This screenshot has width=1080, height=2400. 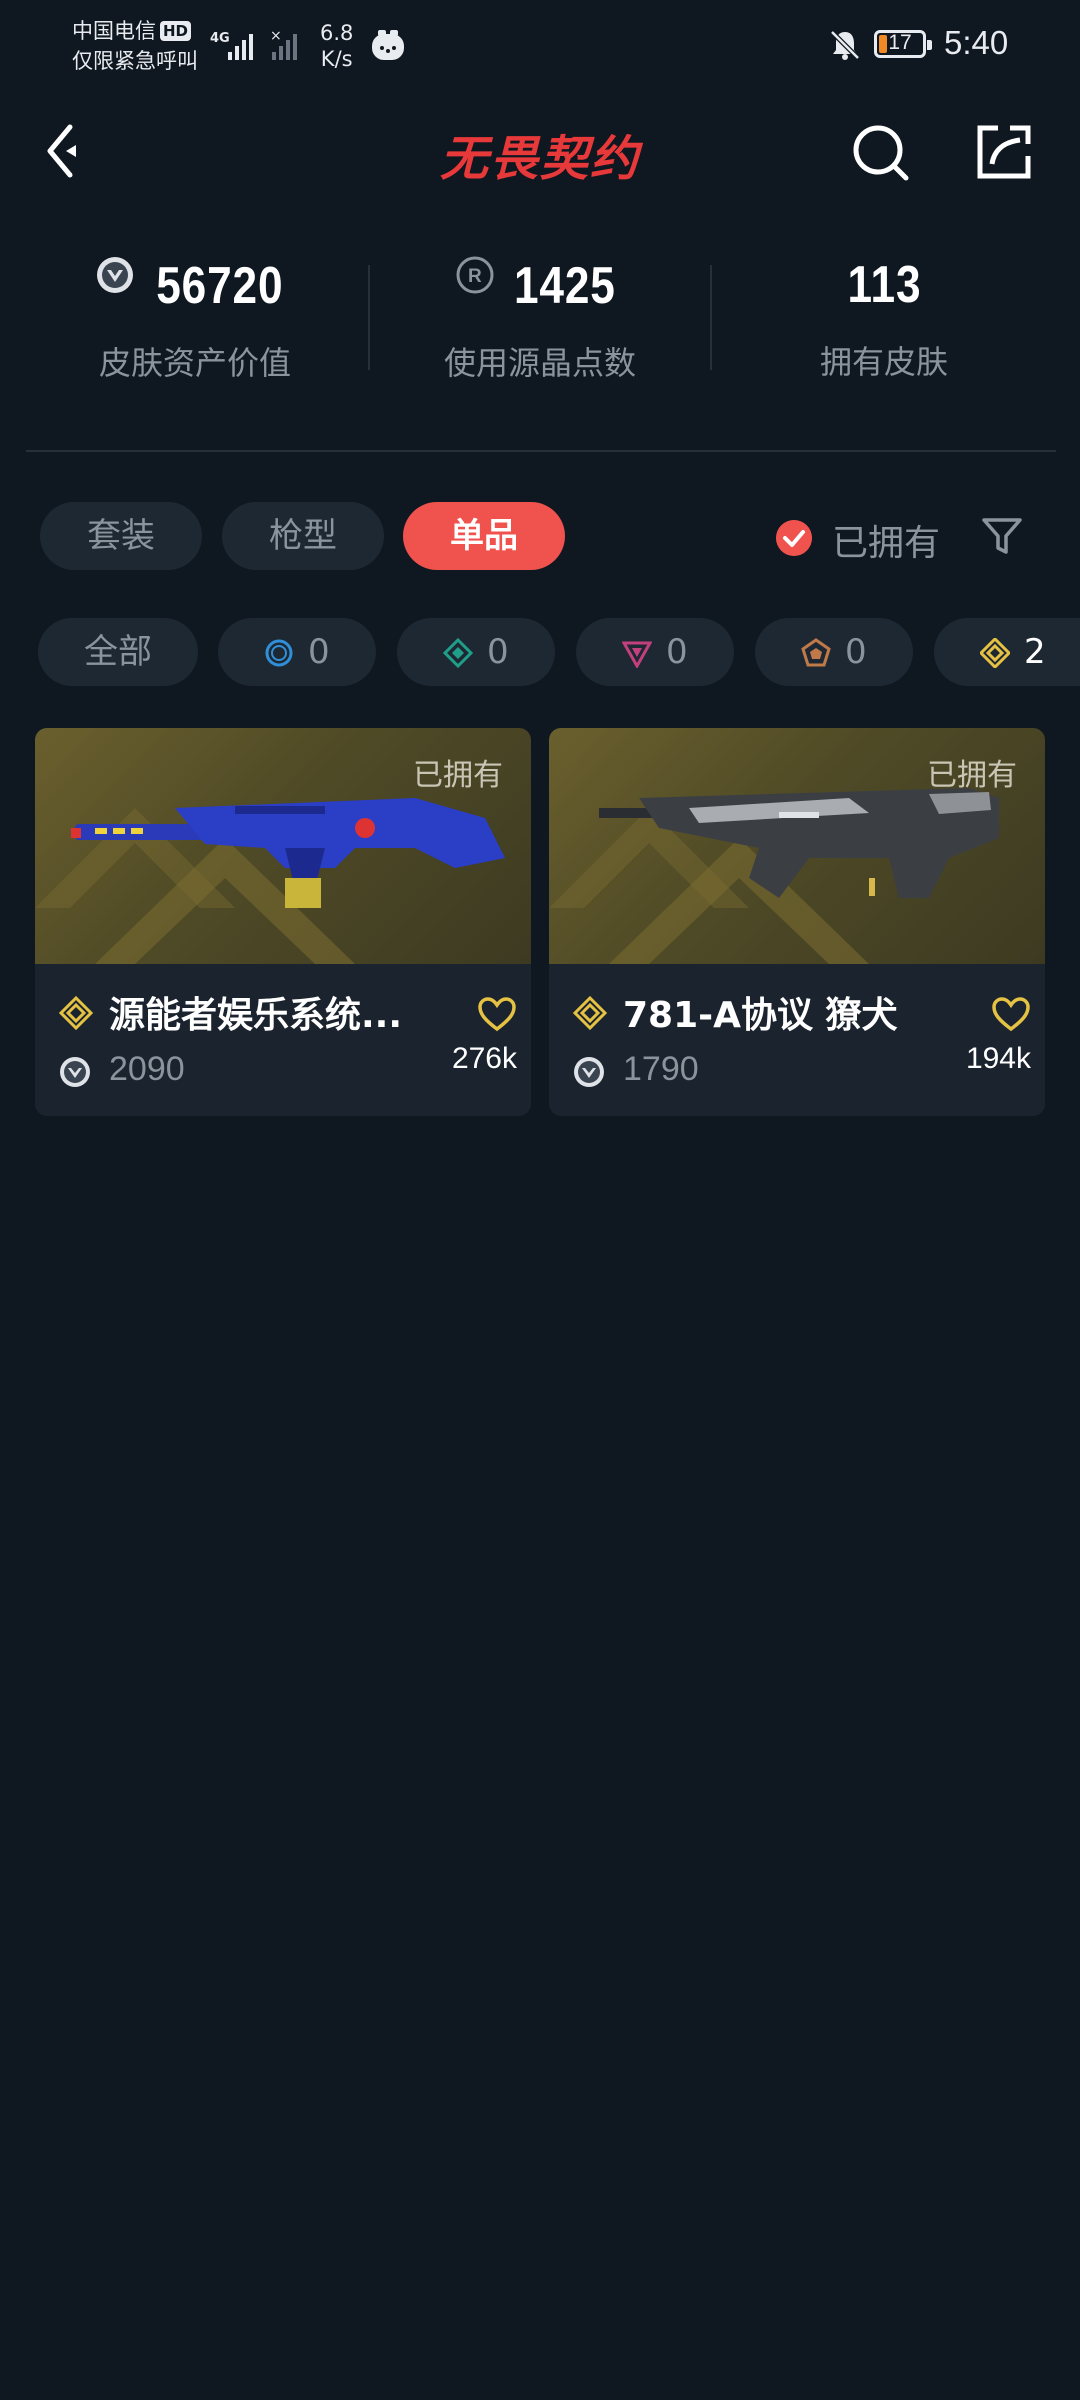 I want to click on stat-label: 使用源晶点数, so click(x=539, y=363).